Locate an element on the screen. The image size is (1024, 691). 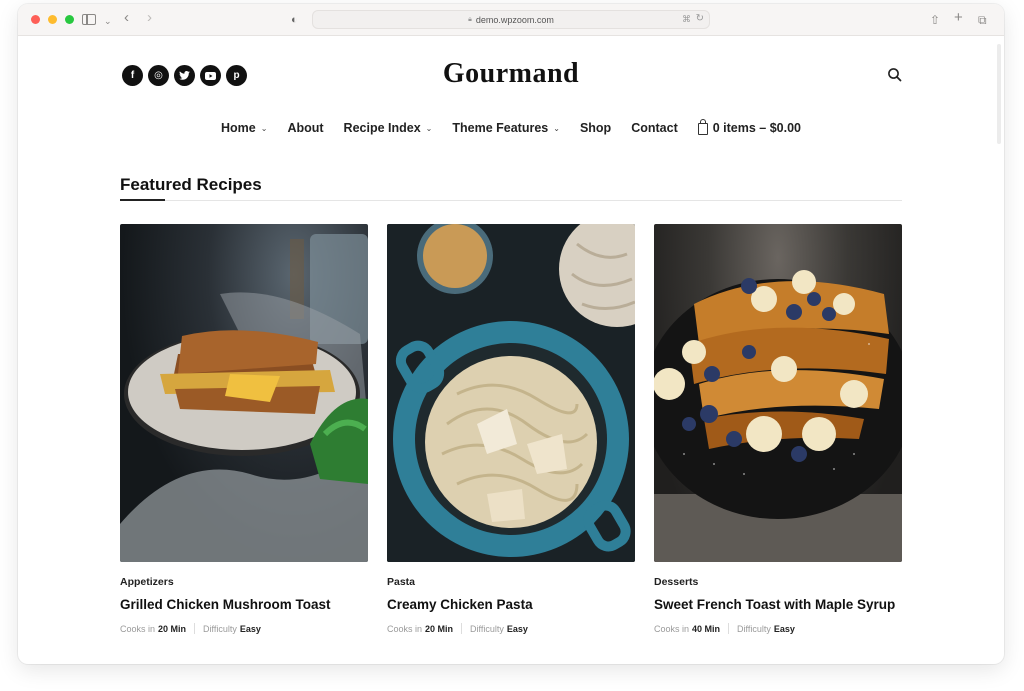
nav-item-label: About is located at coordinates (305, 128).